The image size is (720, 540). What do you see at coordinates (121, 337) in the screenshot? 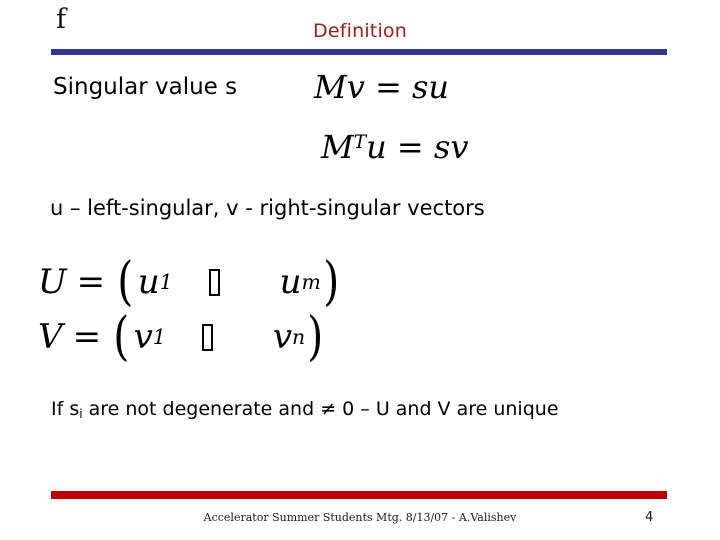
I see `eq4-open-paren: (` at bounding box center [121, 337].